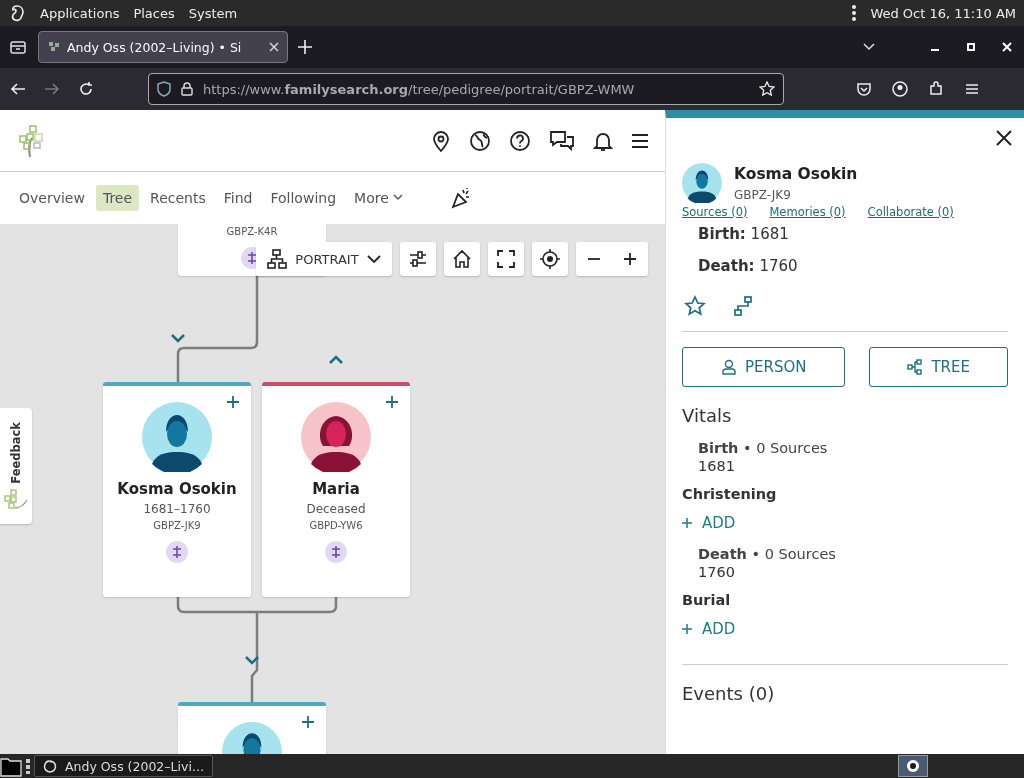  Describe the element at coordinates (938, 367) in the screenshot. I see `tree-button: TREE` at that location.